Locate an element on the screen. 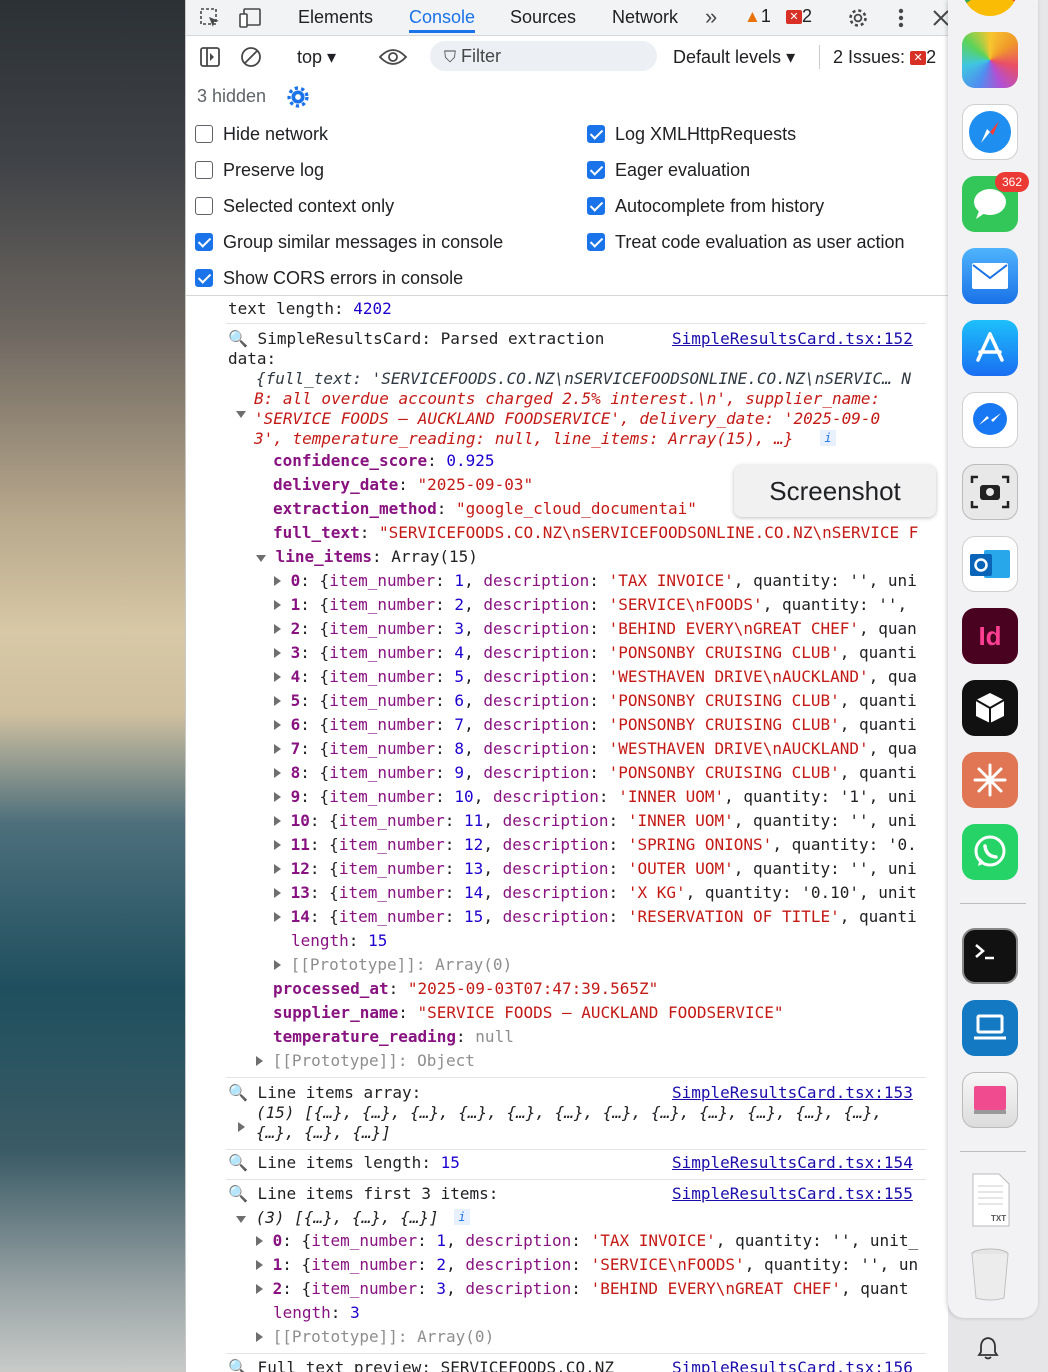 The width and height of the screenshot is (1048, 1372). app-store-icon is located at coordinates (990, 348).